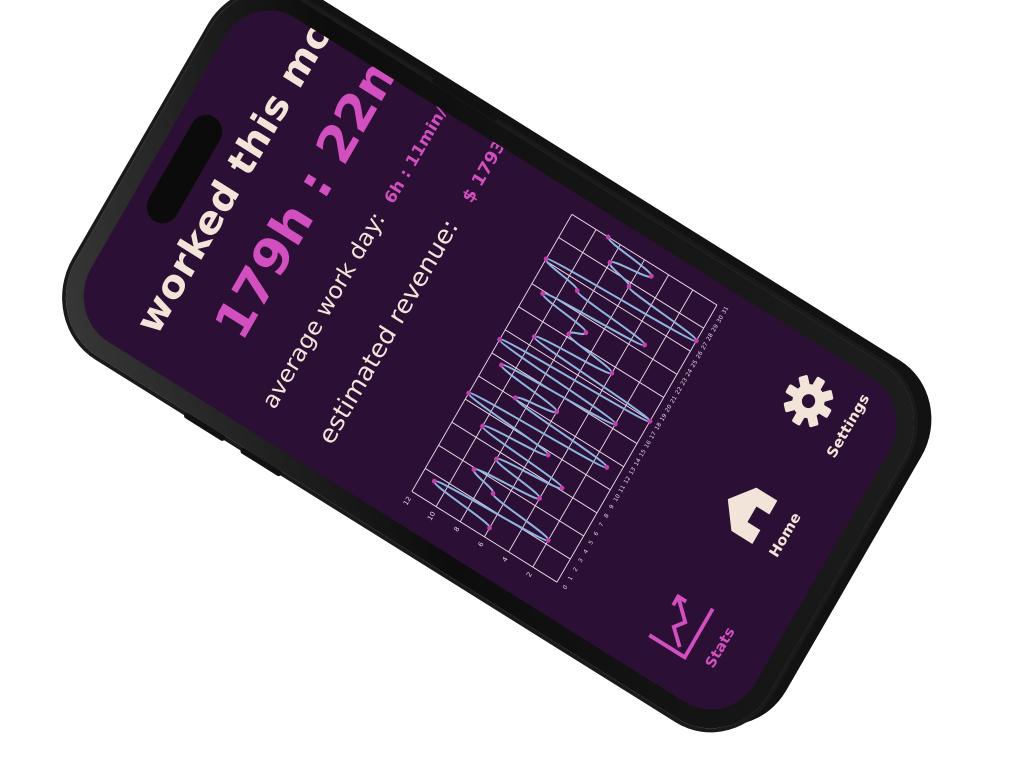 The height and width of the screenshot is (759, 1023). I want to click on grid-line-horizontal, so click(613, 428).